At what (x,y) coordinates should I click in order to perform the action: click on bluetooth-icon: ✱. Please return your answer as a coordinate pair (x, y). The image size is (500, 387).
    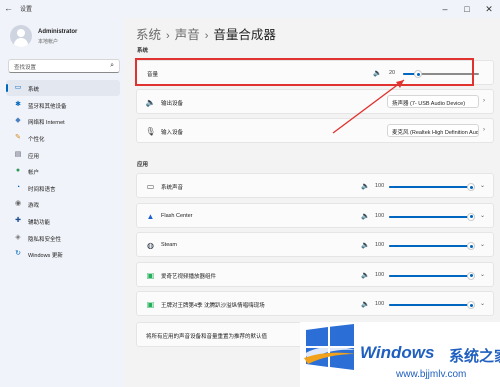
    Looking at the image, I should click on (18, 104).